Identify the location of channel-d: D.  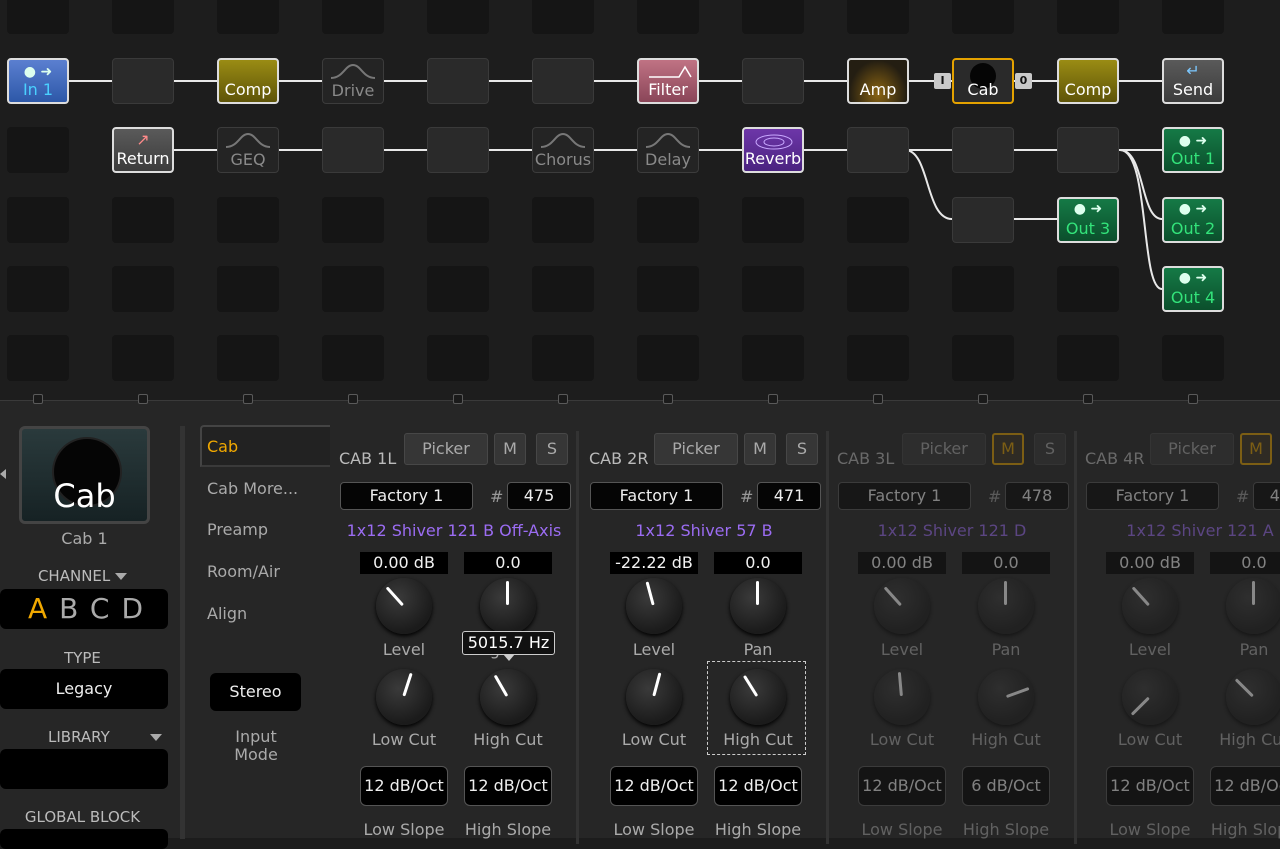
(138, 608).